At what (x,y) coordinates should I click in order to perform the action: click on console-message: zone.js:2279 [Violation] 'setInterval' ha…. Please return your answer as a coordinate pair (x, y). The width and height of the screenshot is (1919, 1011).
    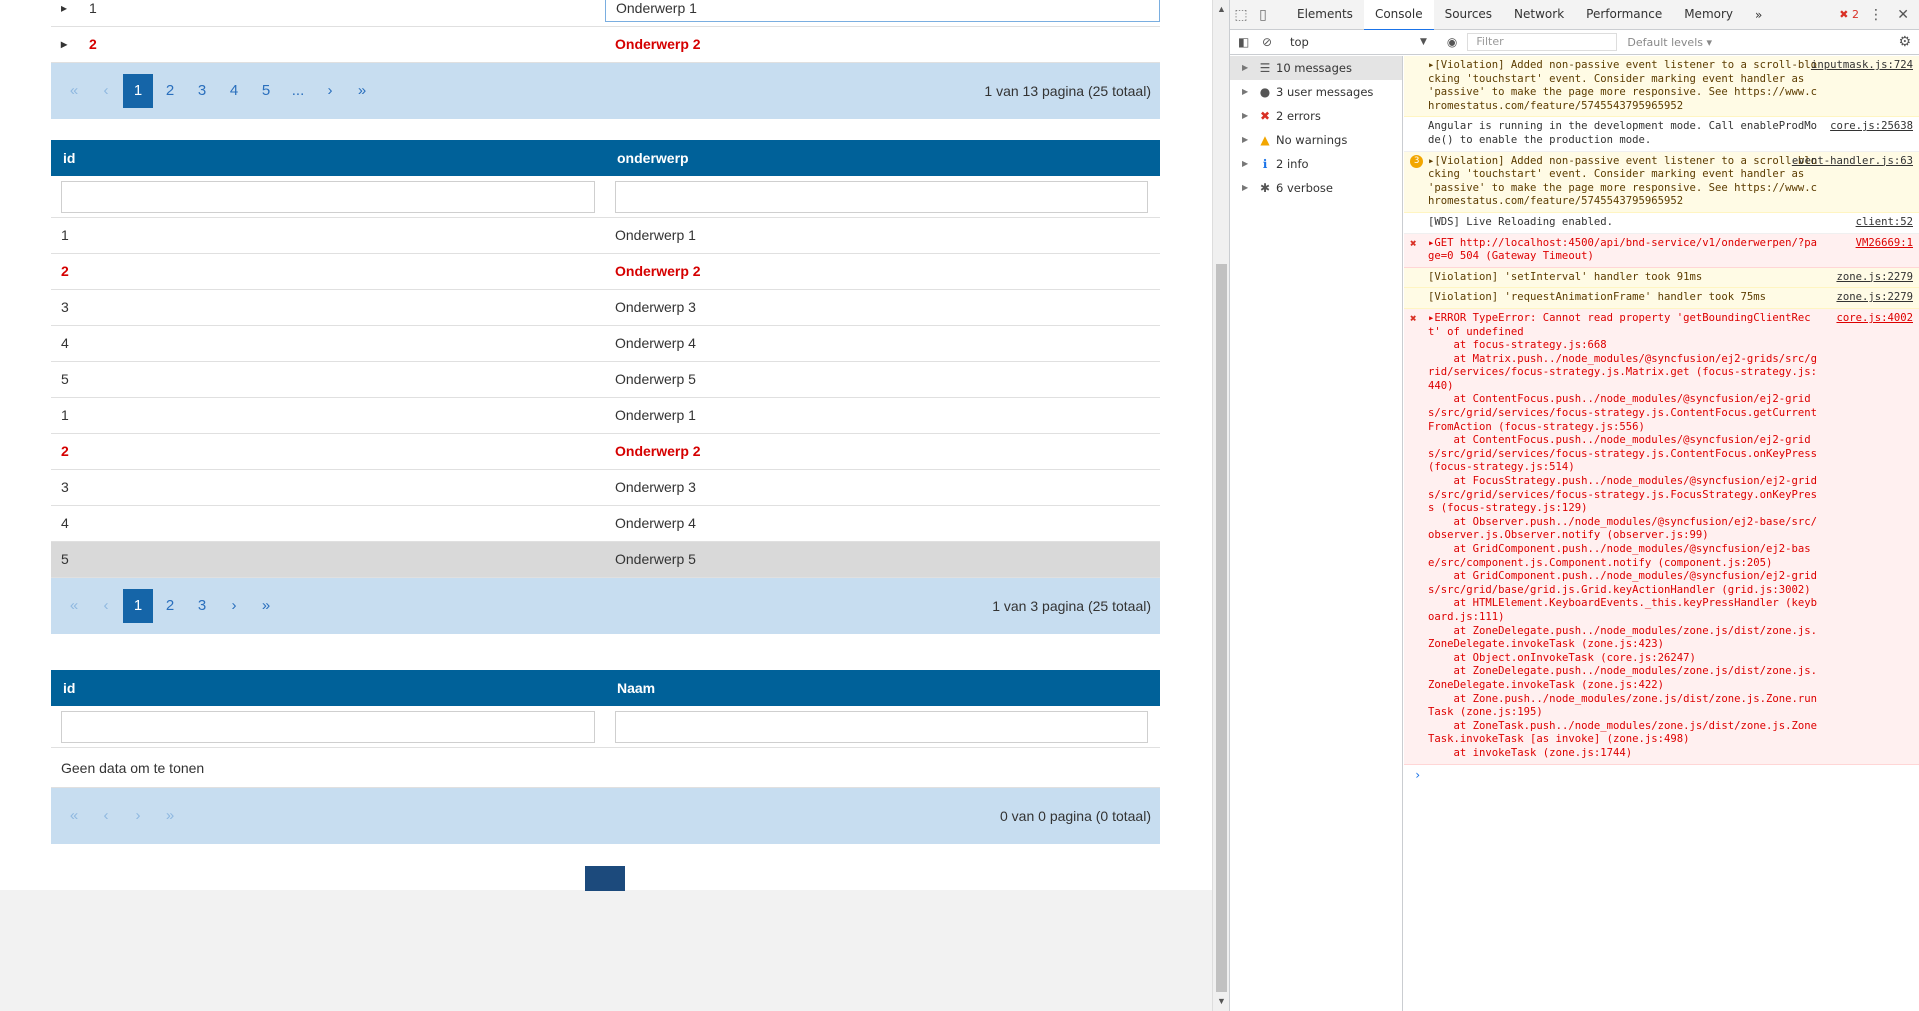
    Looking at the image, I should click on (1661, 278).